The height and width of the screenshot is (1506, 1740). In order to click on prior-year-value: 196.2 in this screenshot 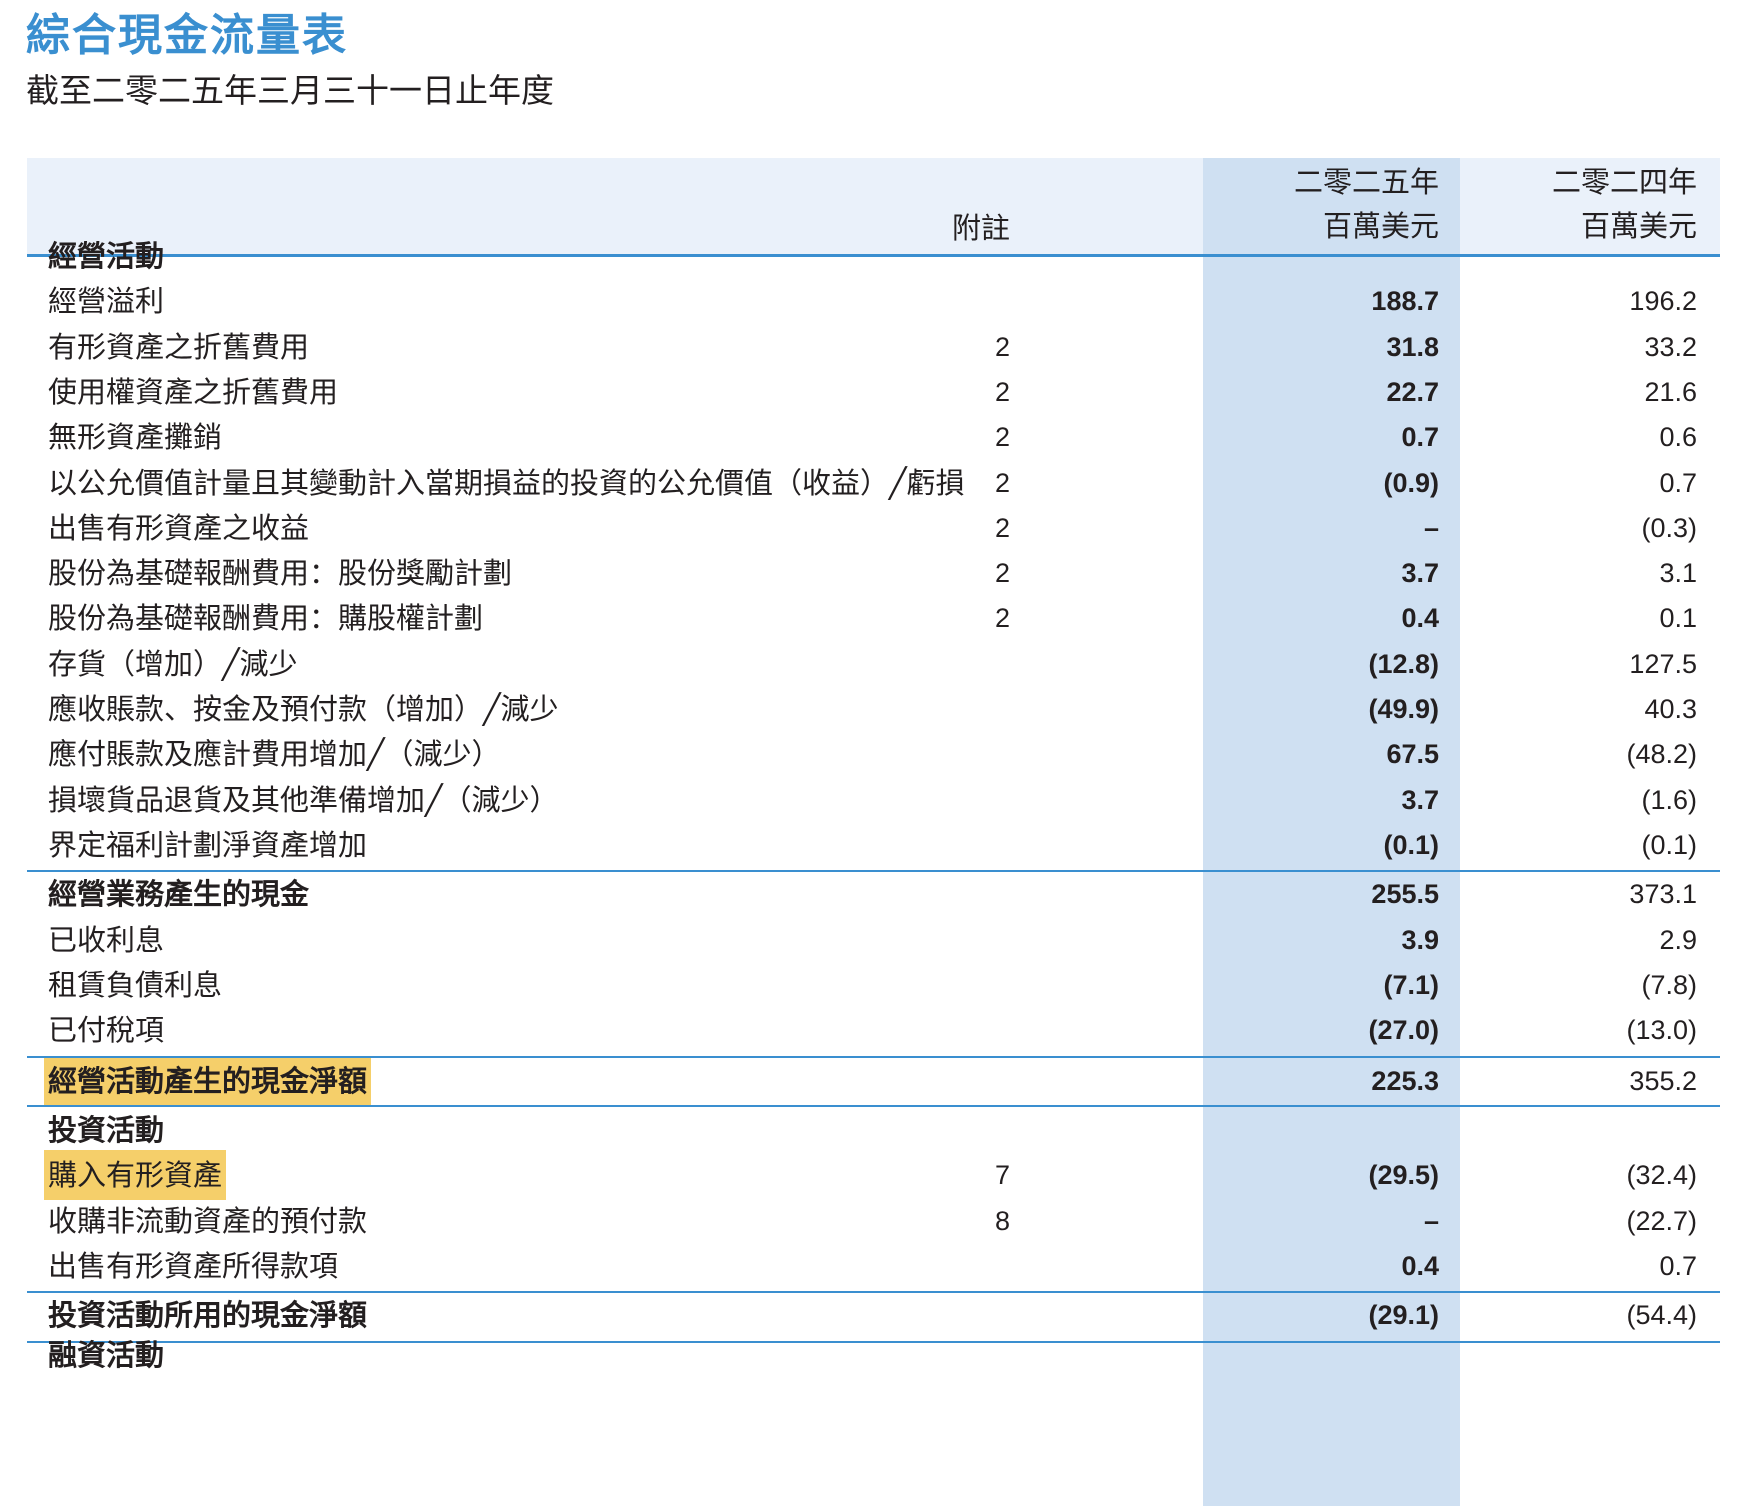, I will do `click(1663, 301)`.